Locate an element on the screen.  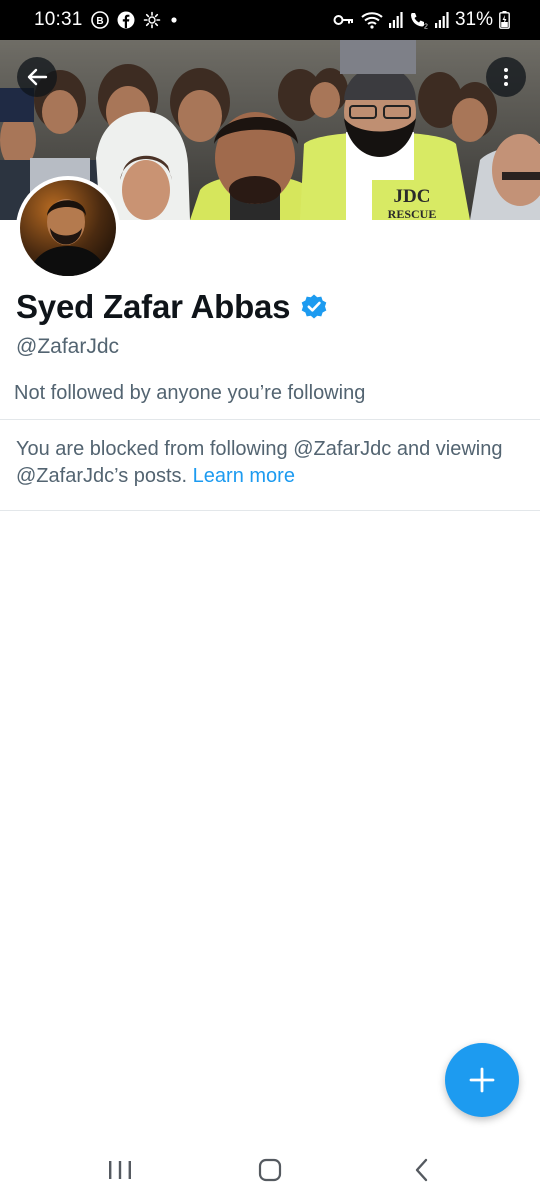
more-vertical-icon is located at coordinates (506, 77).